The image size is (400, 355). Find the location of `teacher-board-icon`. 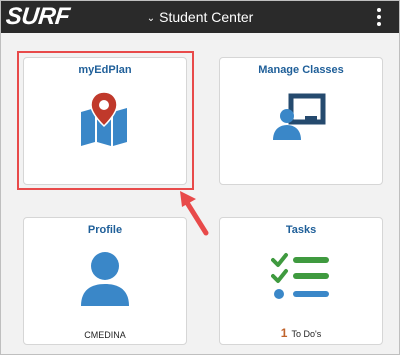

teacher-board-icon is located at coordinates (301, 120).